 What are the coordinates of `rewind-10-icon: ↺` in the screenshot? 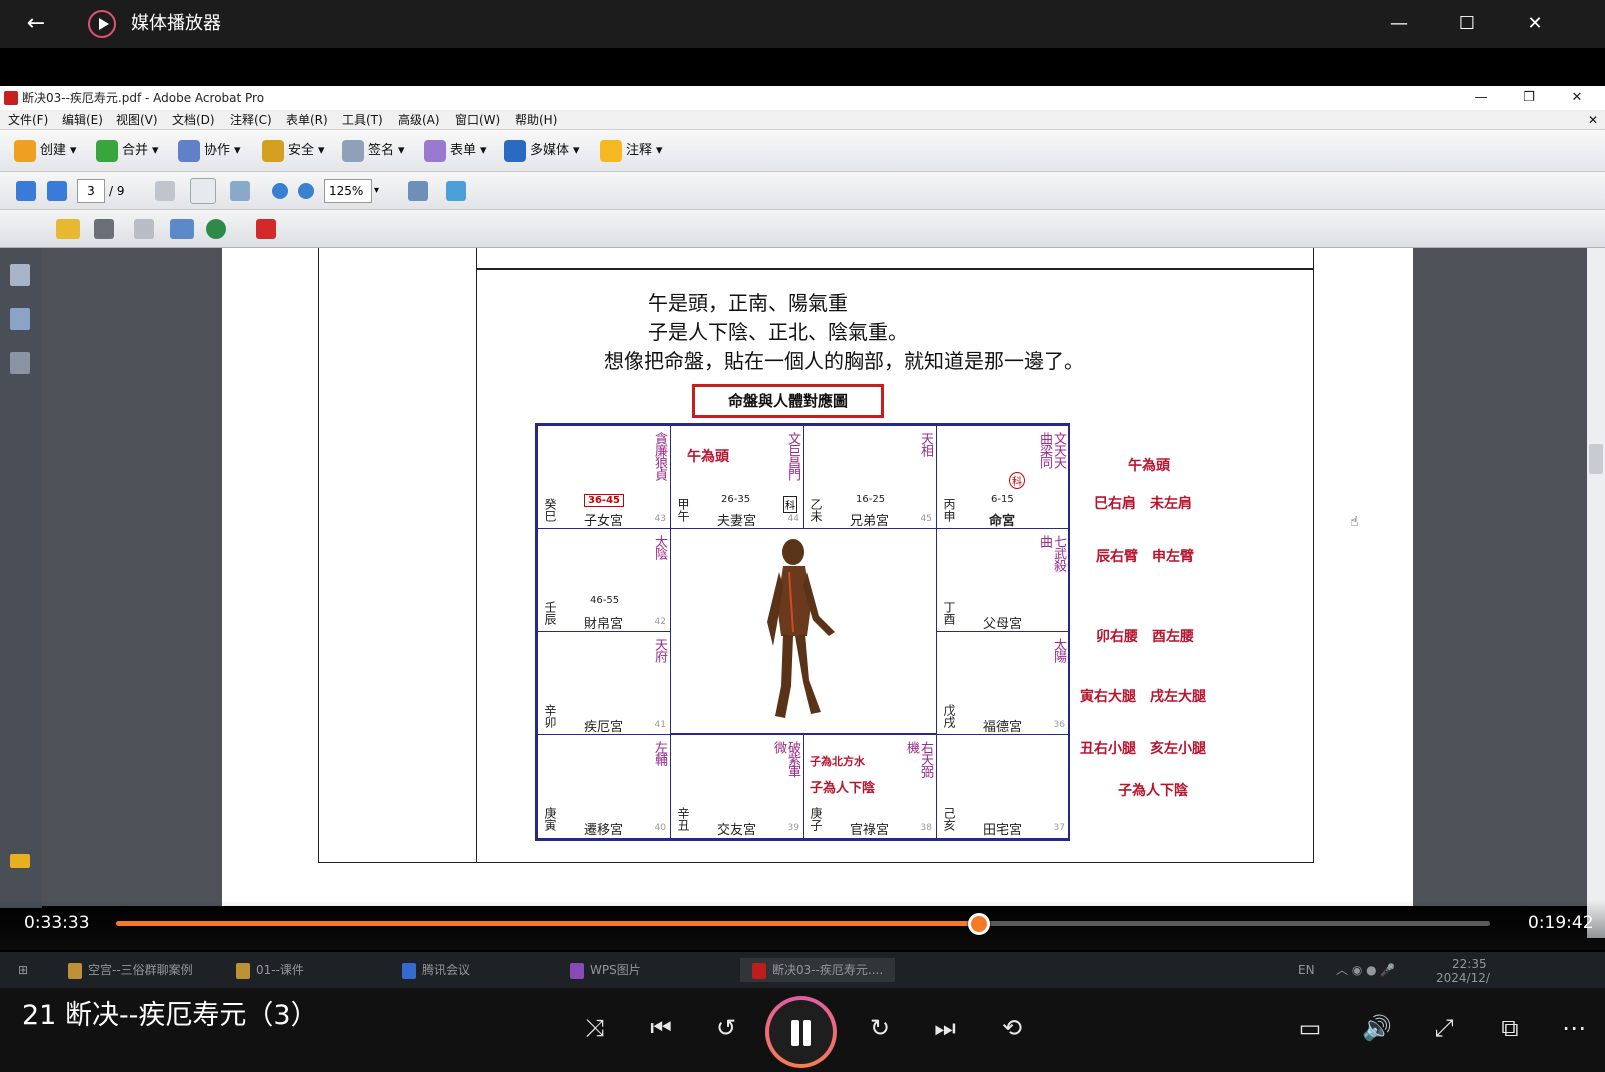 It's located at (726, 1028).